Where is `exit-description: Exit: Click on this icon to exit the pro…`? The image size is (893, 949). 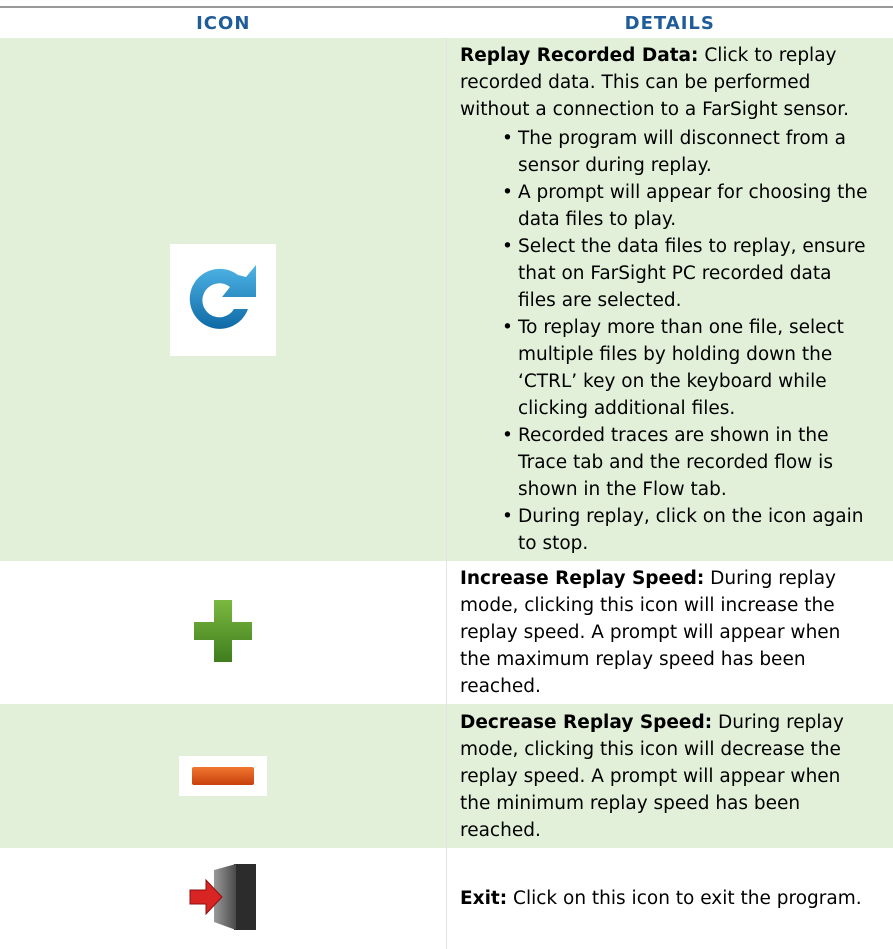
exit-description: Exit: Click on this icon to exit the pro… is located at coordinates (666, 898).